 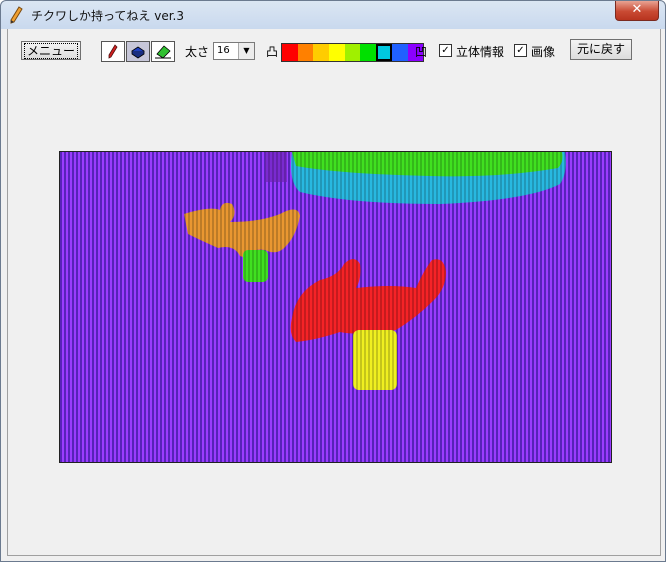 I want to click on eraser-tool-button, so click(x=163, y=51).